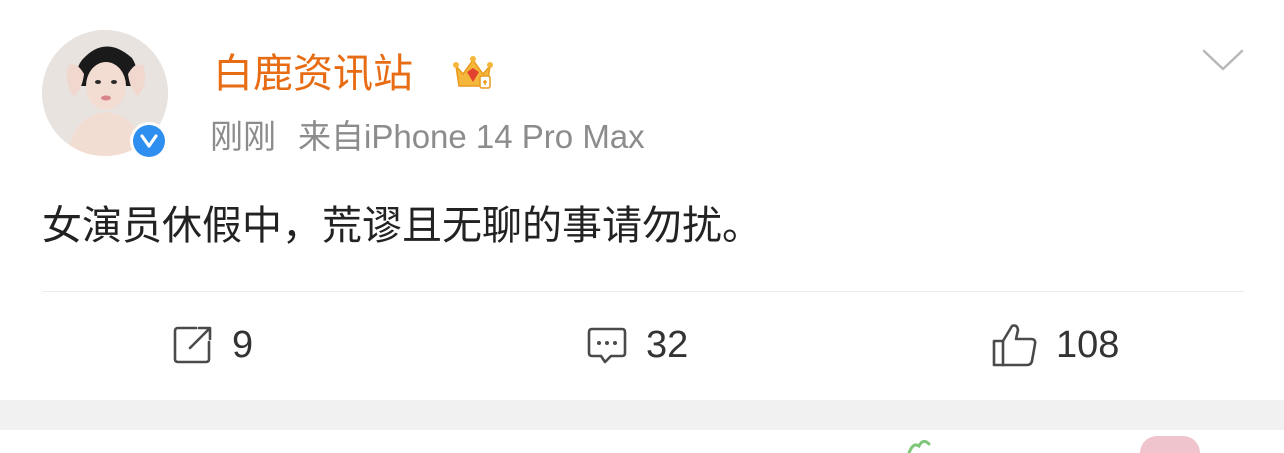 The width and height of the screenshot is (1284, 453). Describe the element at coordinates (402, 226) in the screenshot. I see `post-content: 女演员休假中，荒谬且无聊的事请勿扰。` at that location.